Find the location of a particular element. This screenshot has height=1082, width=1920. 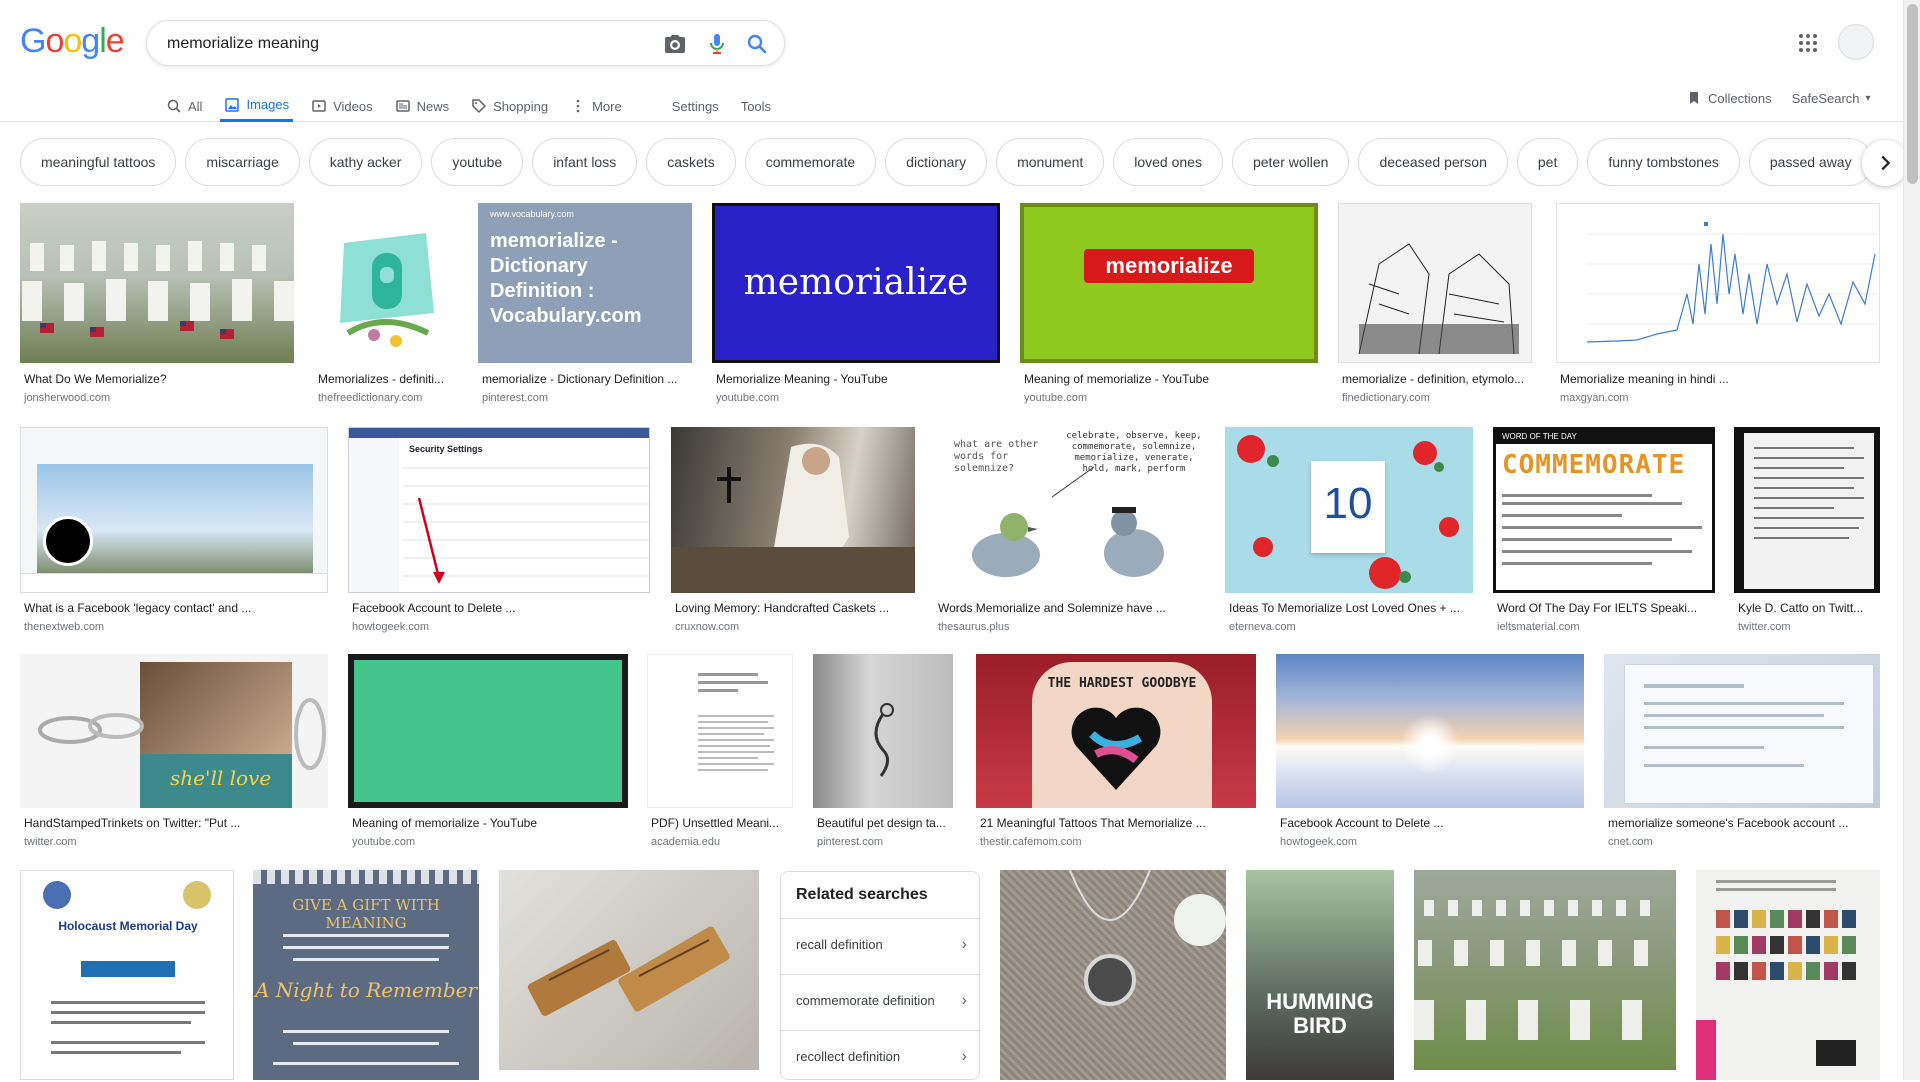

related-search-item: recall definition › is located at coordinates (880, 944).